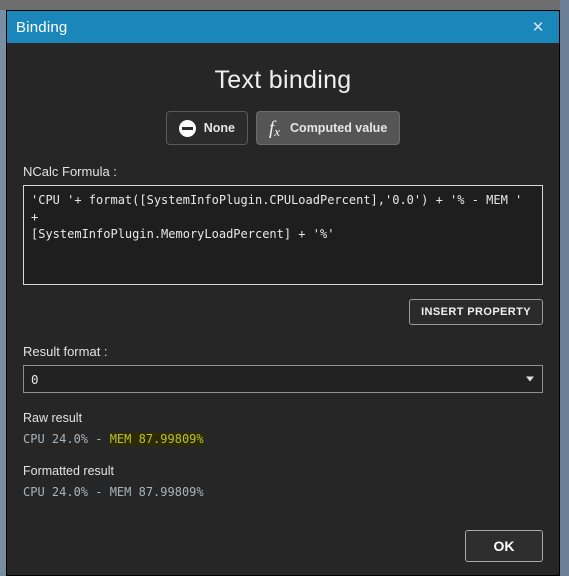 The width and height of the screenshot is (569, 576). I want to click on mode-button-none: None, so click(206, 128).